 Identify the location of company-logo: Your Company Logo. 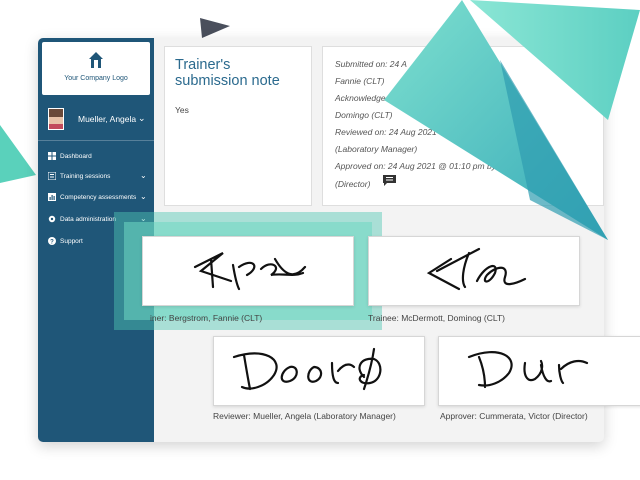
(96, 68).